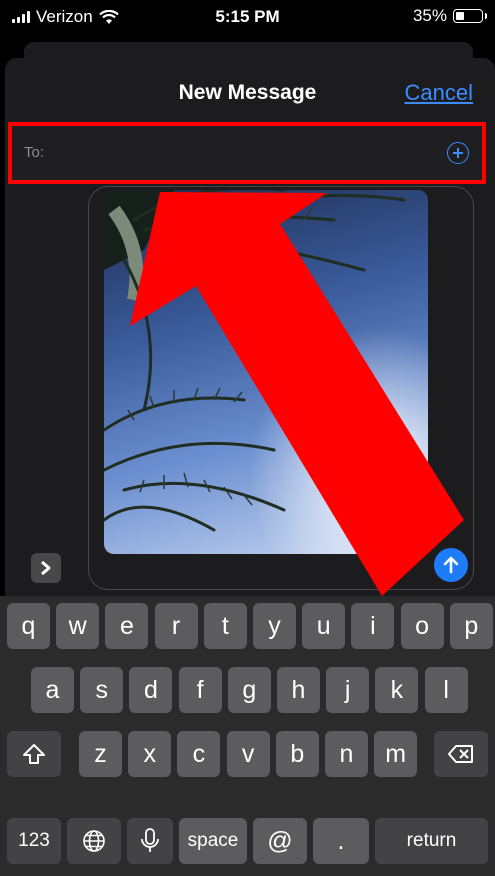 The image size is (495, 876). I want to click on key-k: k, so click(397, 690).